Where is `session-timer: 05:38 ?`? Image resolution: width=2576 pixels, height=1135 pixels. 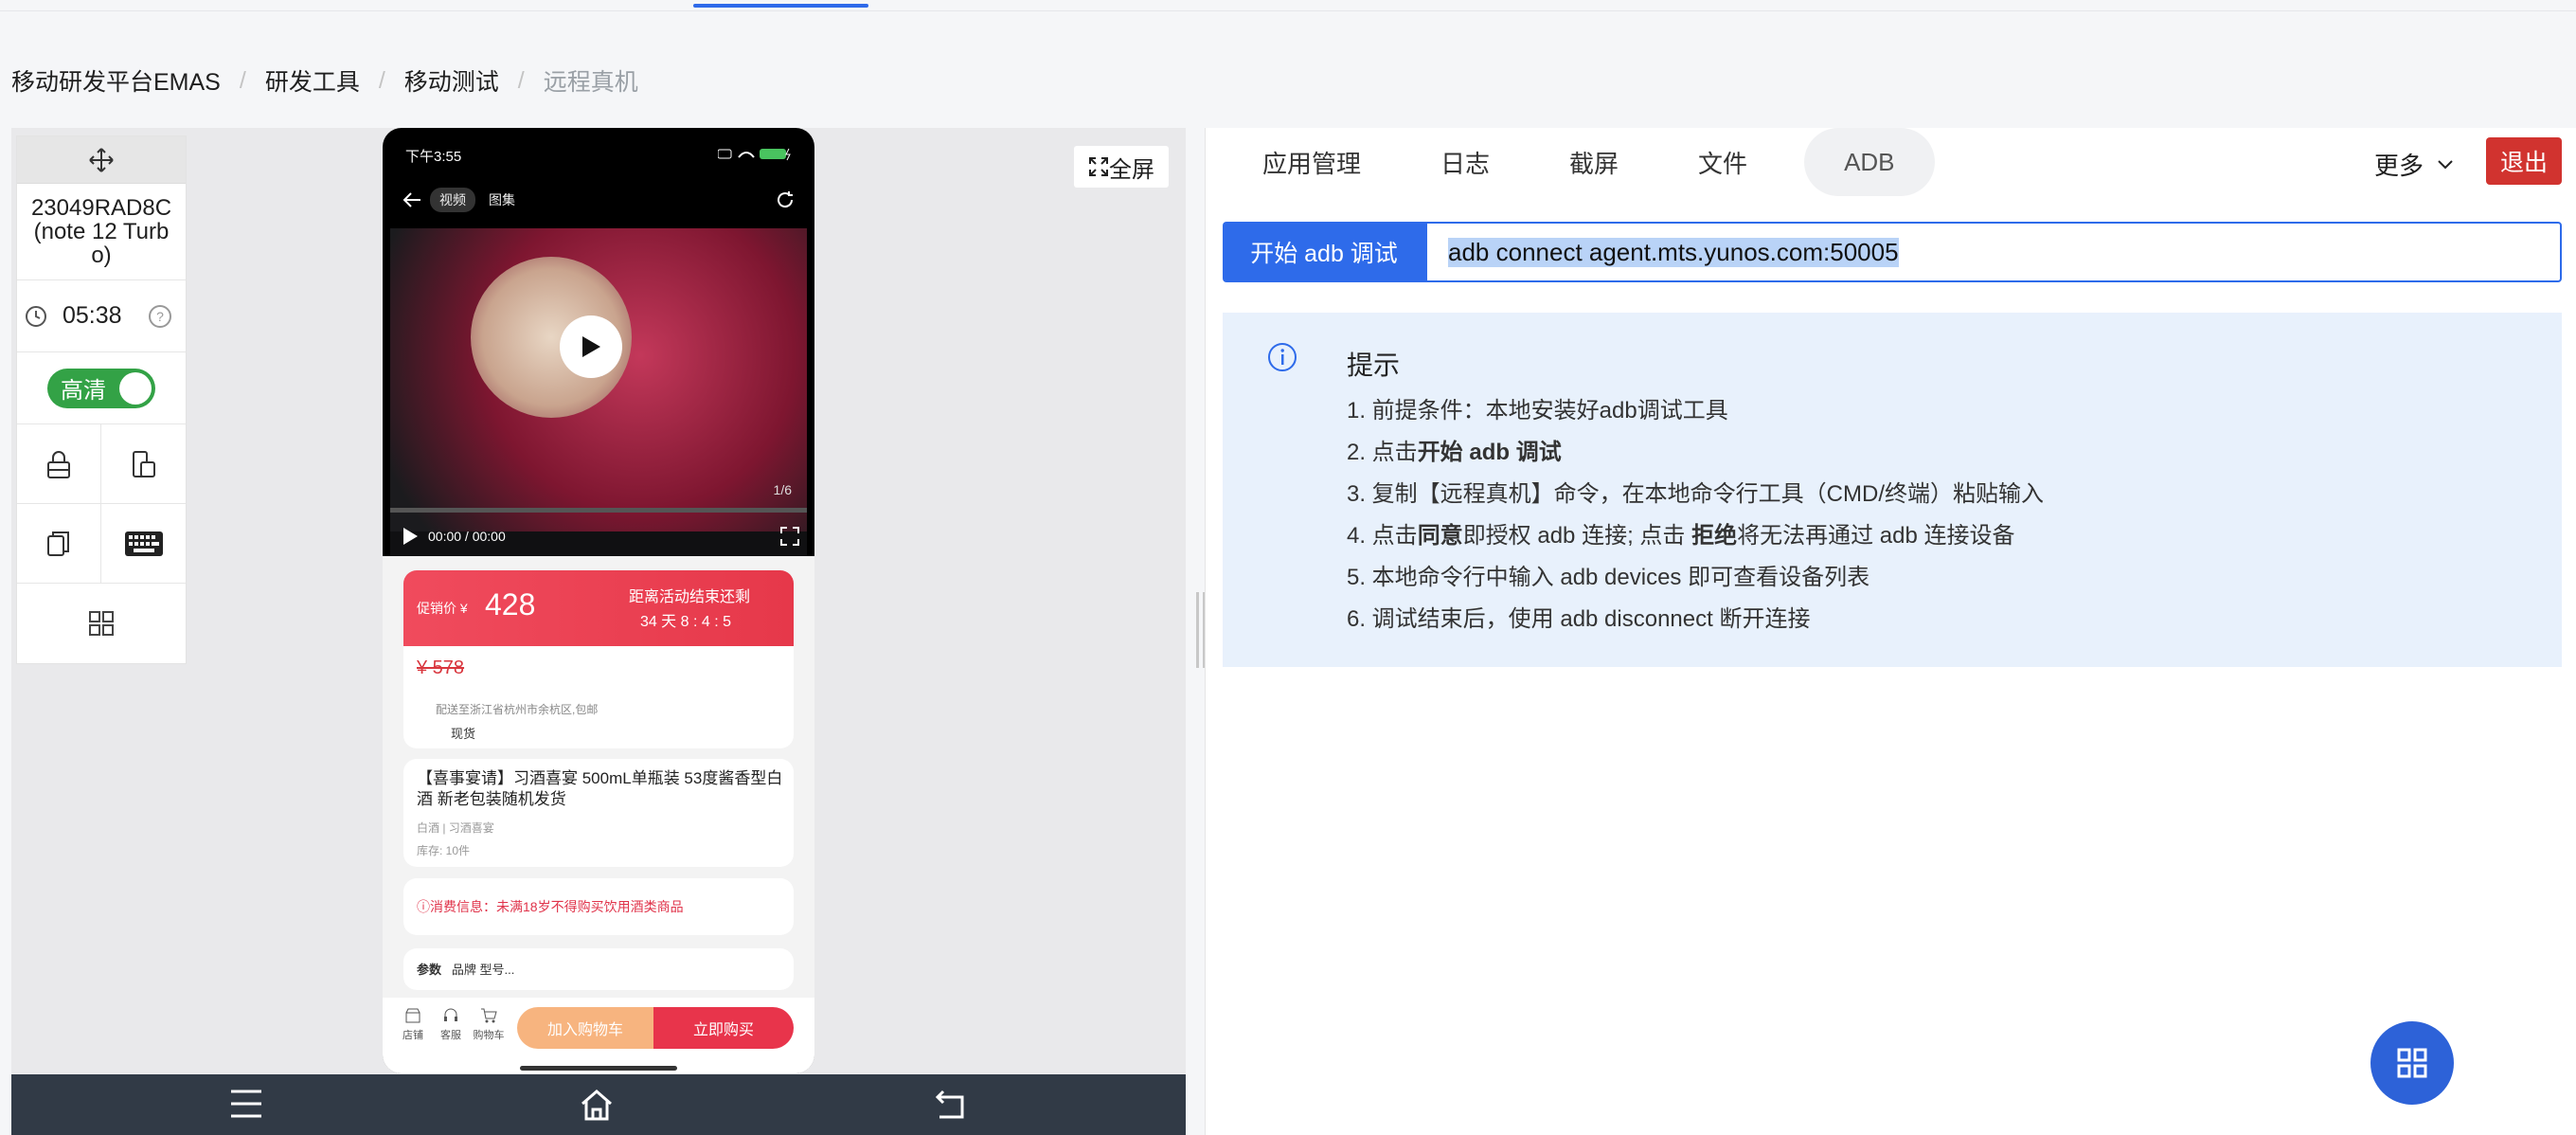
session-timer: 05:38 ? is located at coordinates (101, 316).